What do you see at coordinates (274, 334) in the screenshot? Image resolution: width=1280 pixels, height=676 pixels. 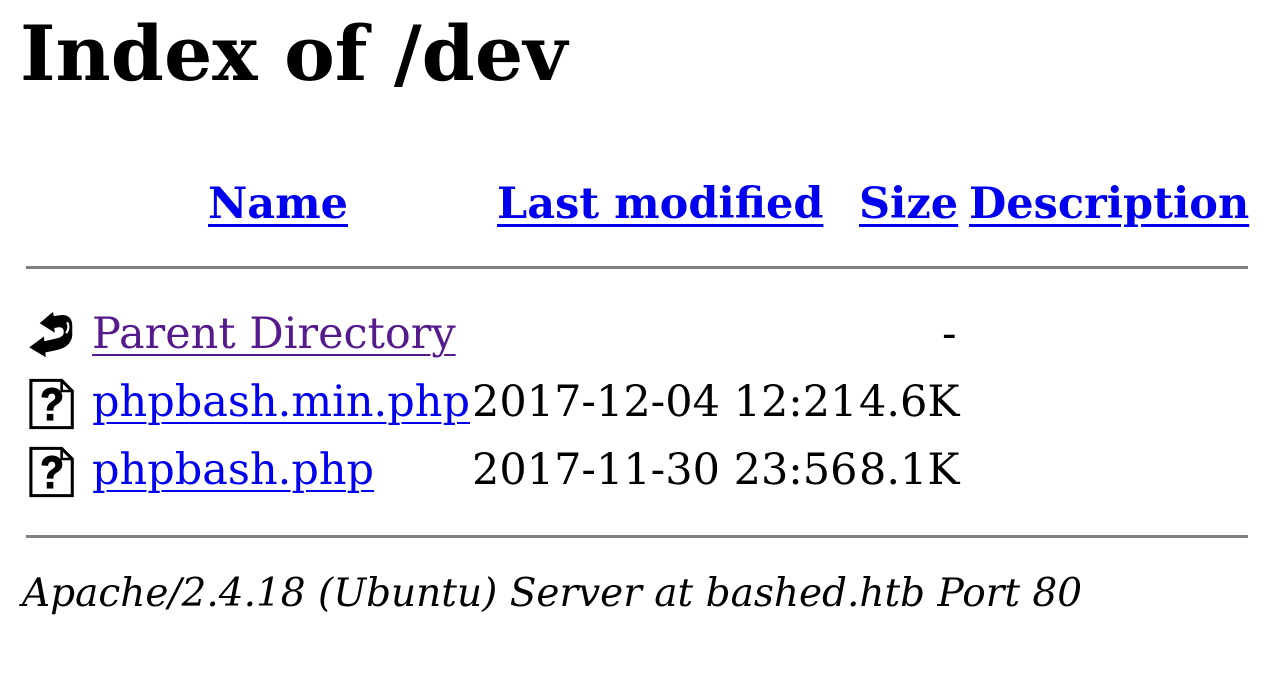 I see `parent-directory-link: Parent Directory` at bounding box center [274, 334].